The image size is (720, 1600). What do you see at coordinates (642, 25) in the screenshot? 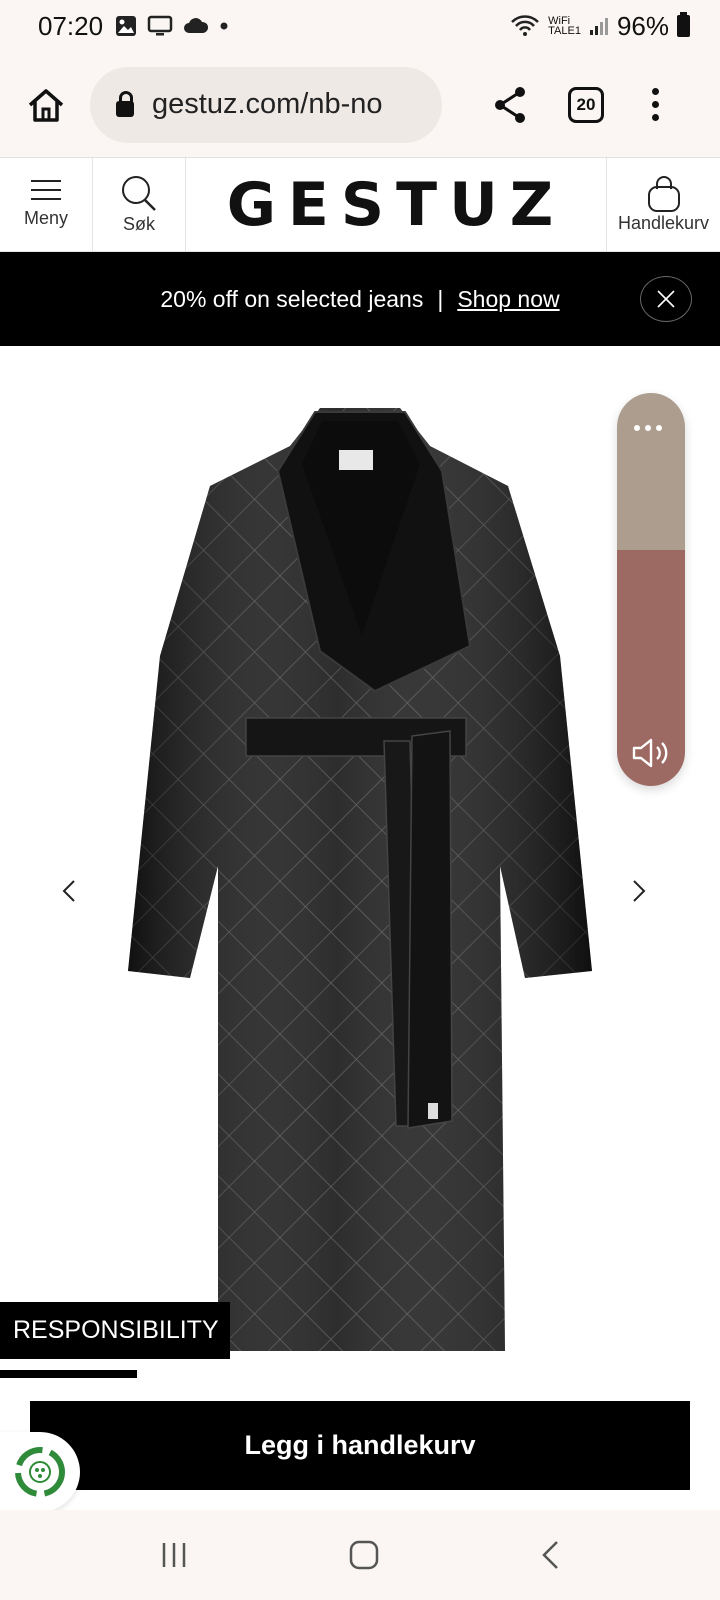
I see `battery-percent: 96%` at bounding box center [642, 25].